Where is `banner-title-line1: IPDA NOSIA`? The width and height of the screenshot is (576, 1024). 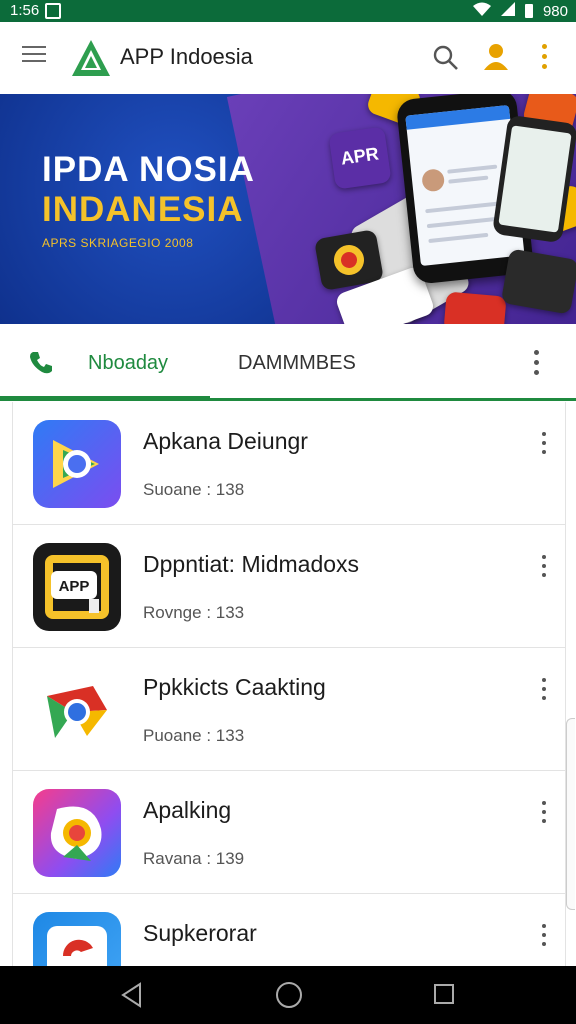 banner-title-line1: IPDA NOSIA is located at coordinates (148, 169).